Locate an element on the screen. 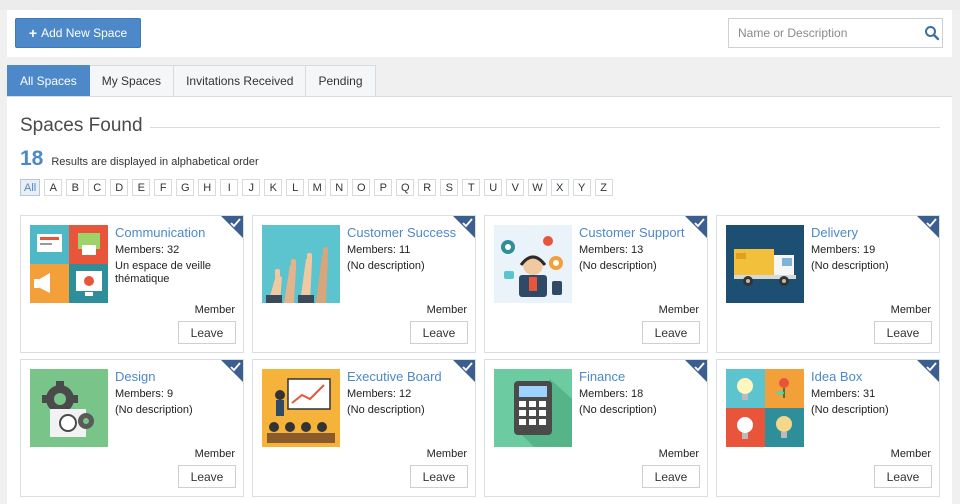 This screenshot has width=960, height=504. alpha-filter-b: B is located at coordinates (75, 187).